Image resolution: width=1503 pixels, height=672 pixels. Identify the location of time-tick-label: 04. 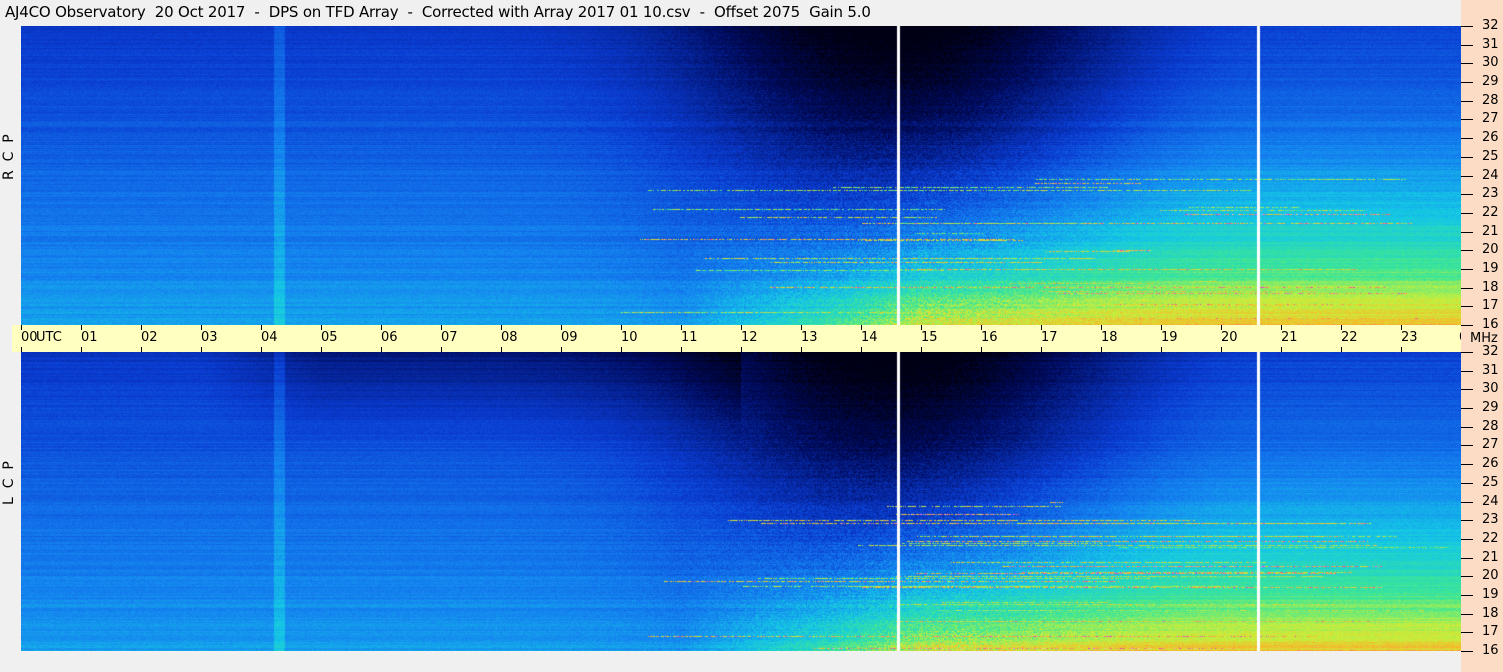
(269, 337).